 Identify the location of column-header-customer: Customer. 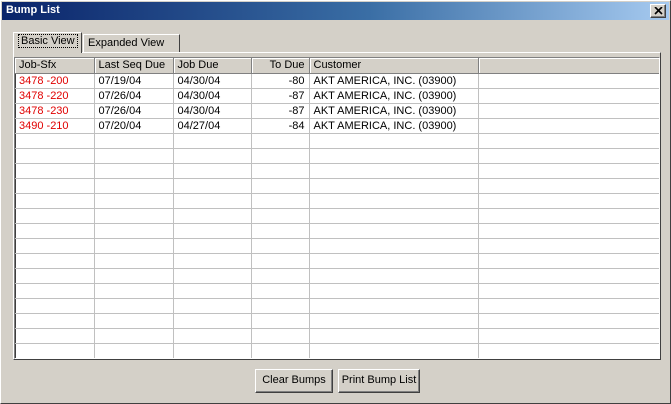
(394, 66).